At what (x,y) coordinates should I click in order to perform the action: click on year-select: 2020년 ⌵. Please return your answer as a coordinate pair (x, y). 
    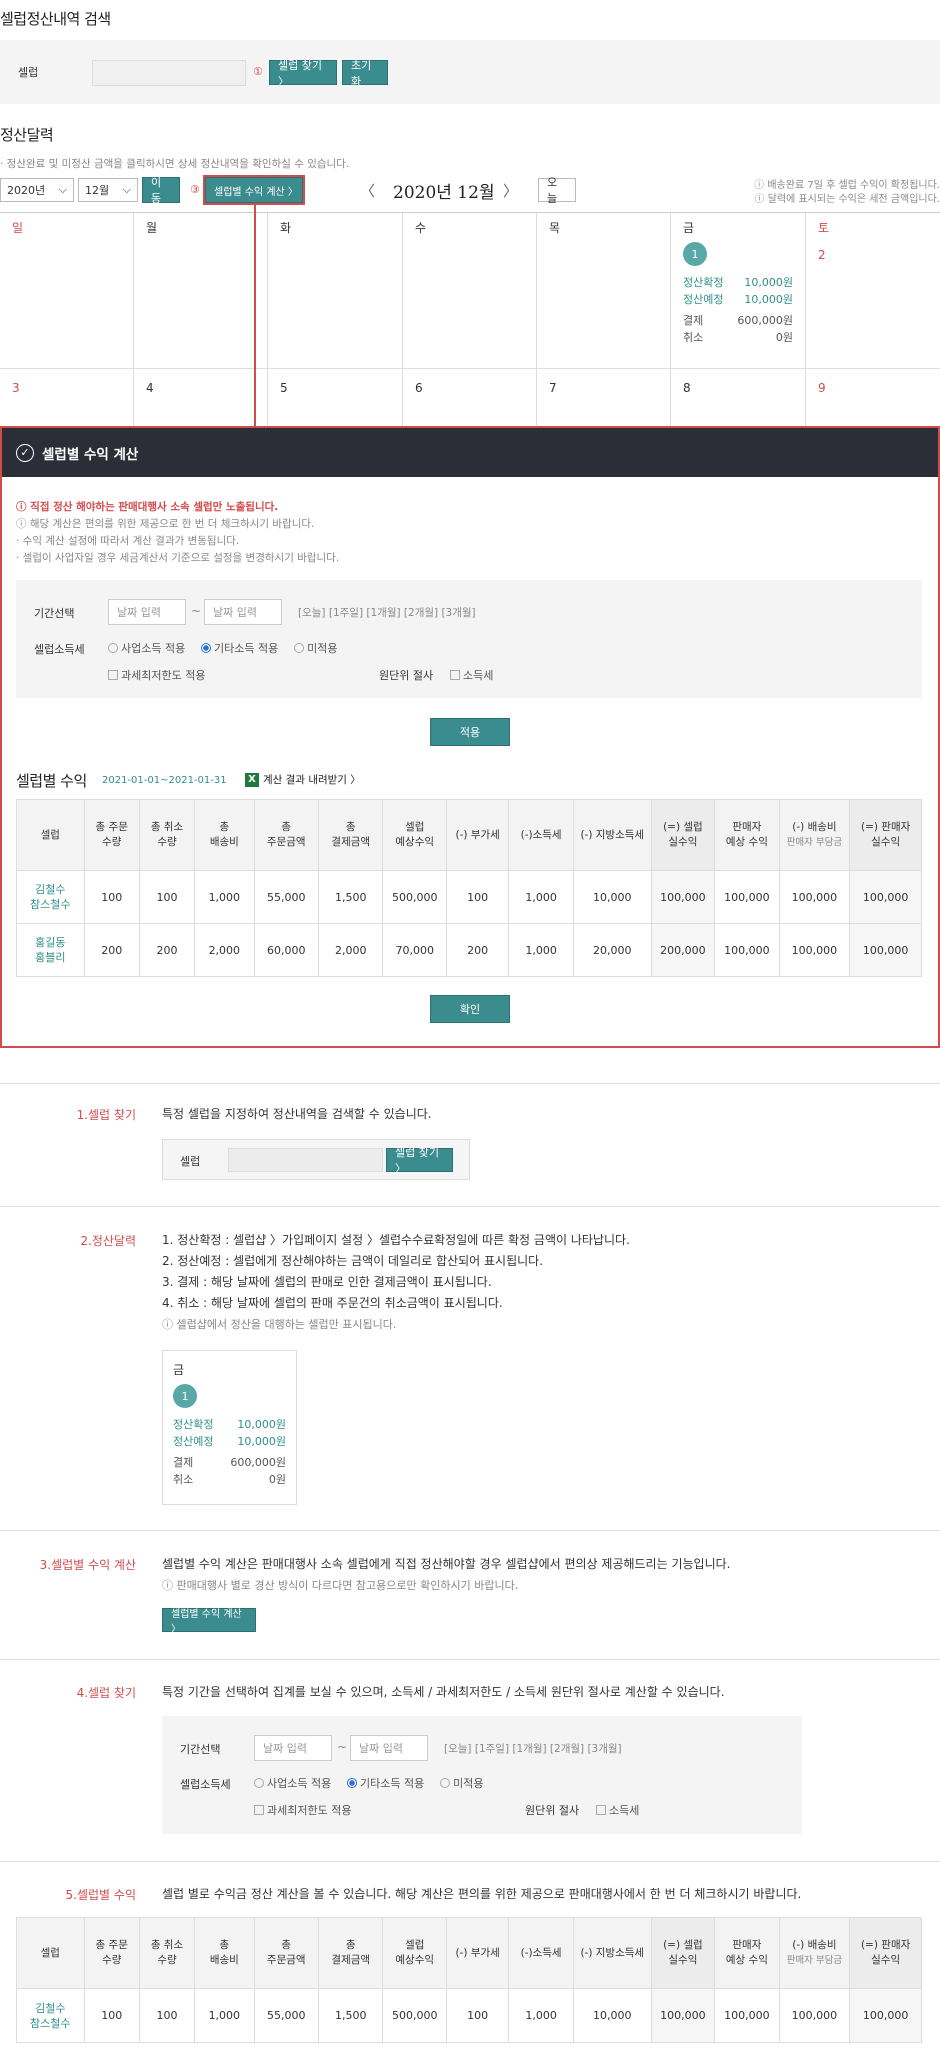
    Looking at the image, I should click on (37, 190).